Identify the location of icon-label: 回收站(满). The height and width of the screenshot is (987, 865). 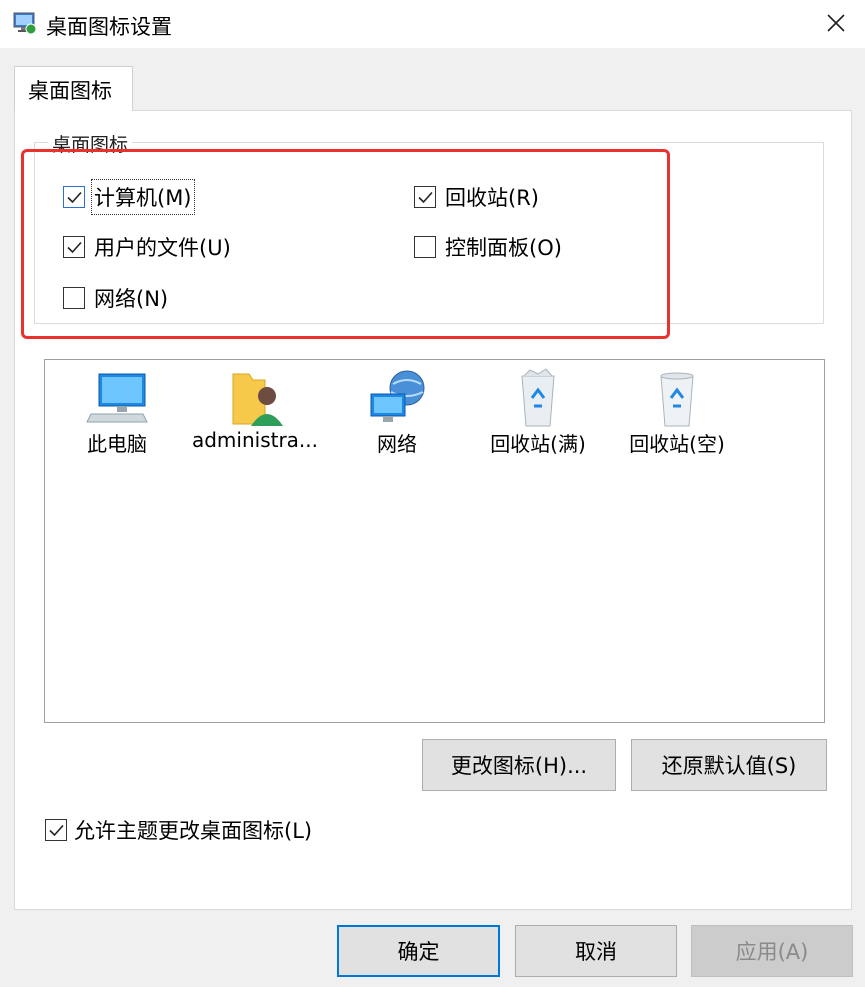
(538, 444).